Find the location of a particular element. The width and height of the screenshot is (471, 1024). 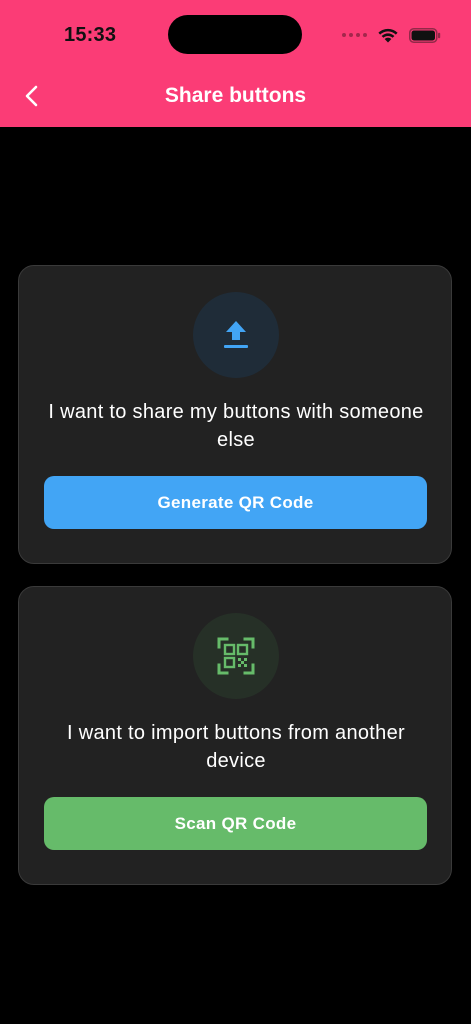

dynamic-island is located at coordinates (235, 34).